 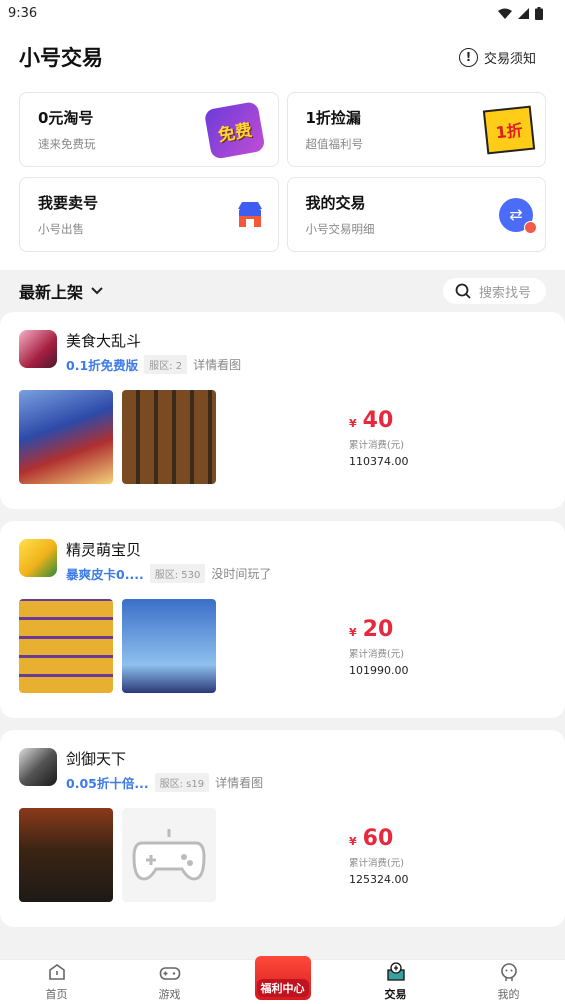 I want to click on tab-label: 福利中心, so click(x=282, y=988).